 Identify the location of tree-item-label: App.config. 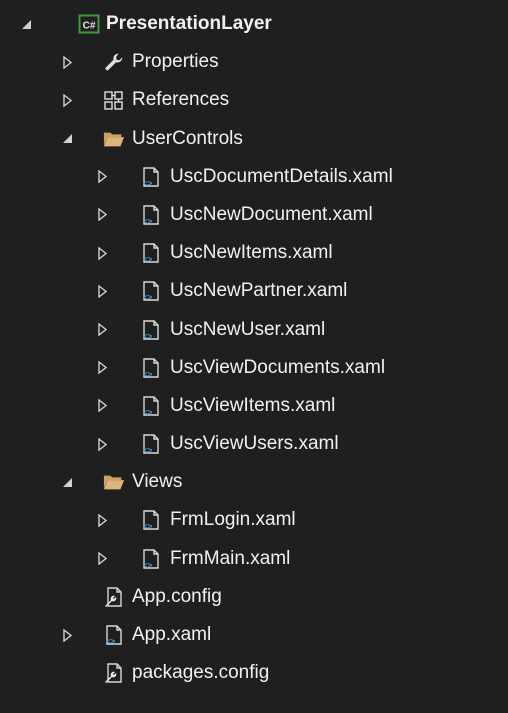
(177, 596).